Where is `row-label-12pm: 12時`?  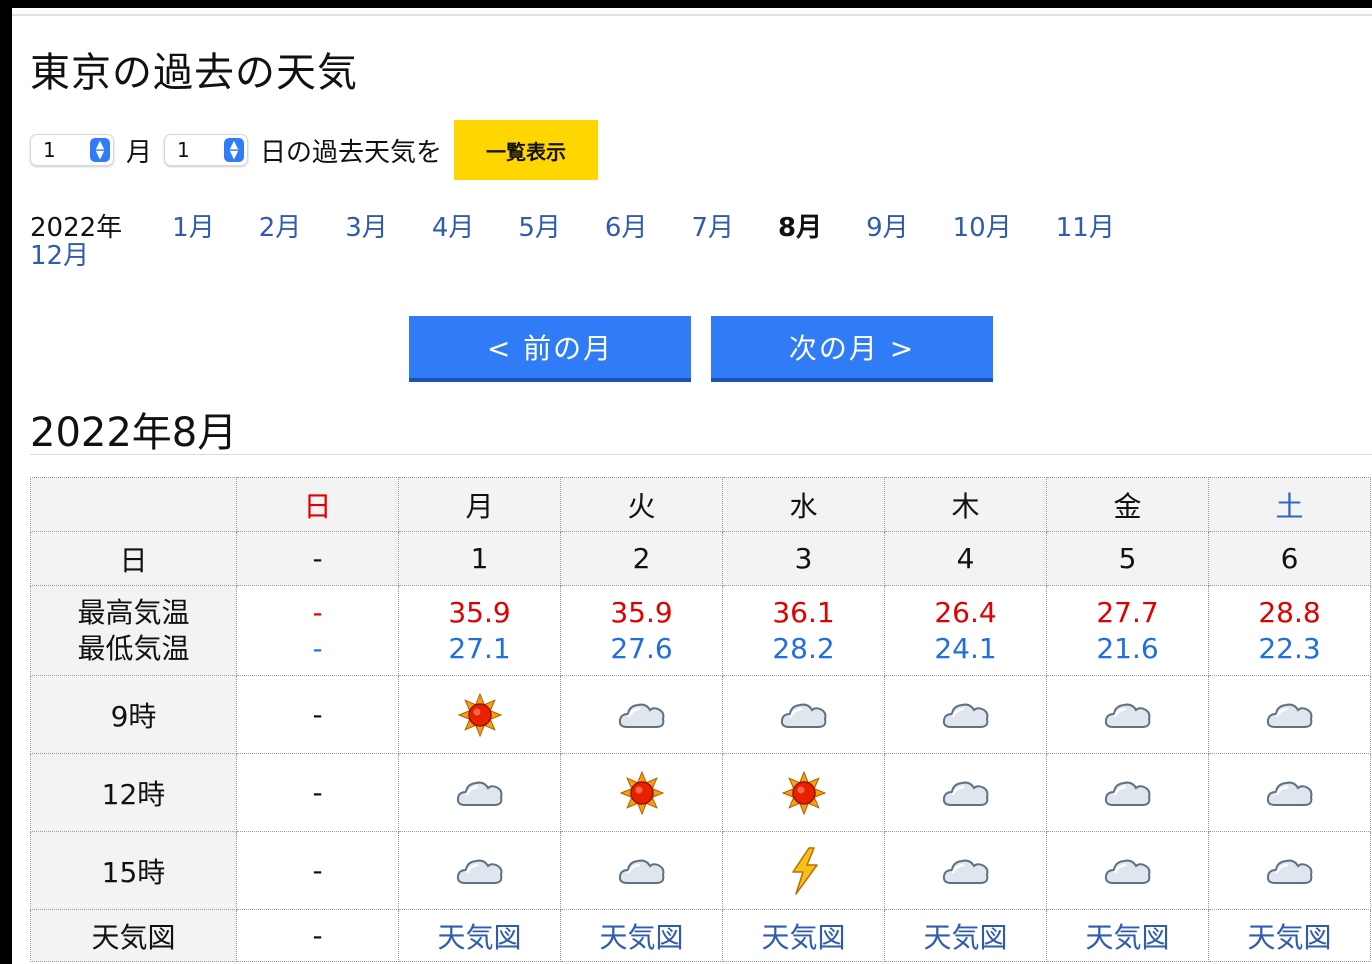
row-label-12pm: 12時 is located at coordinates (133, 792).